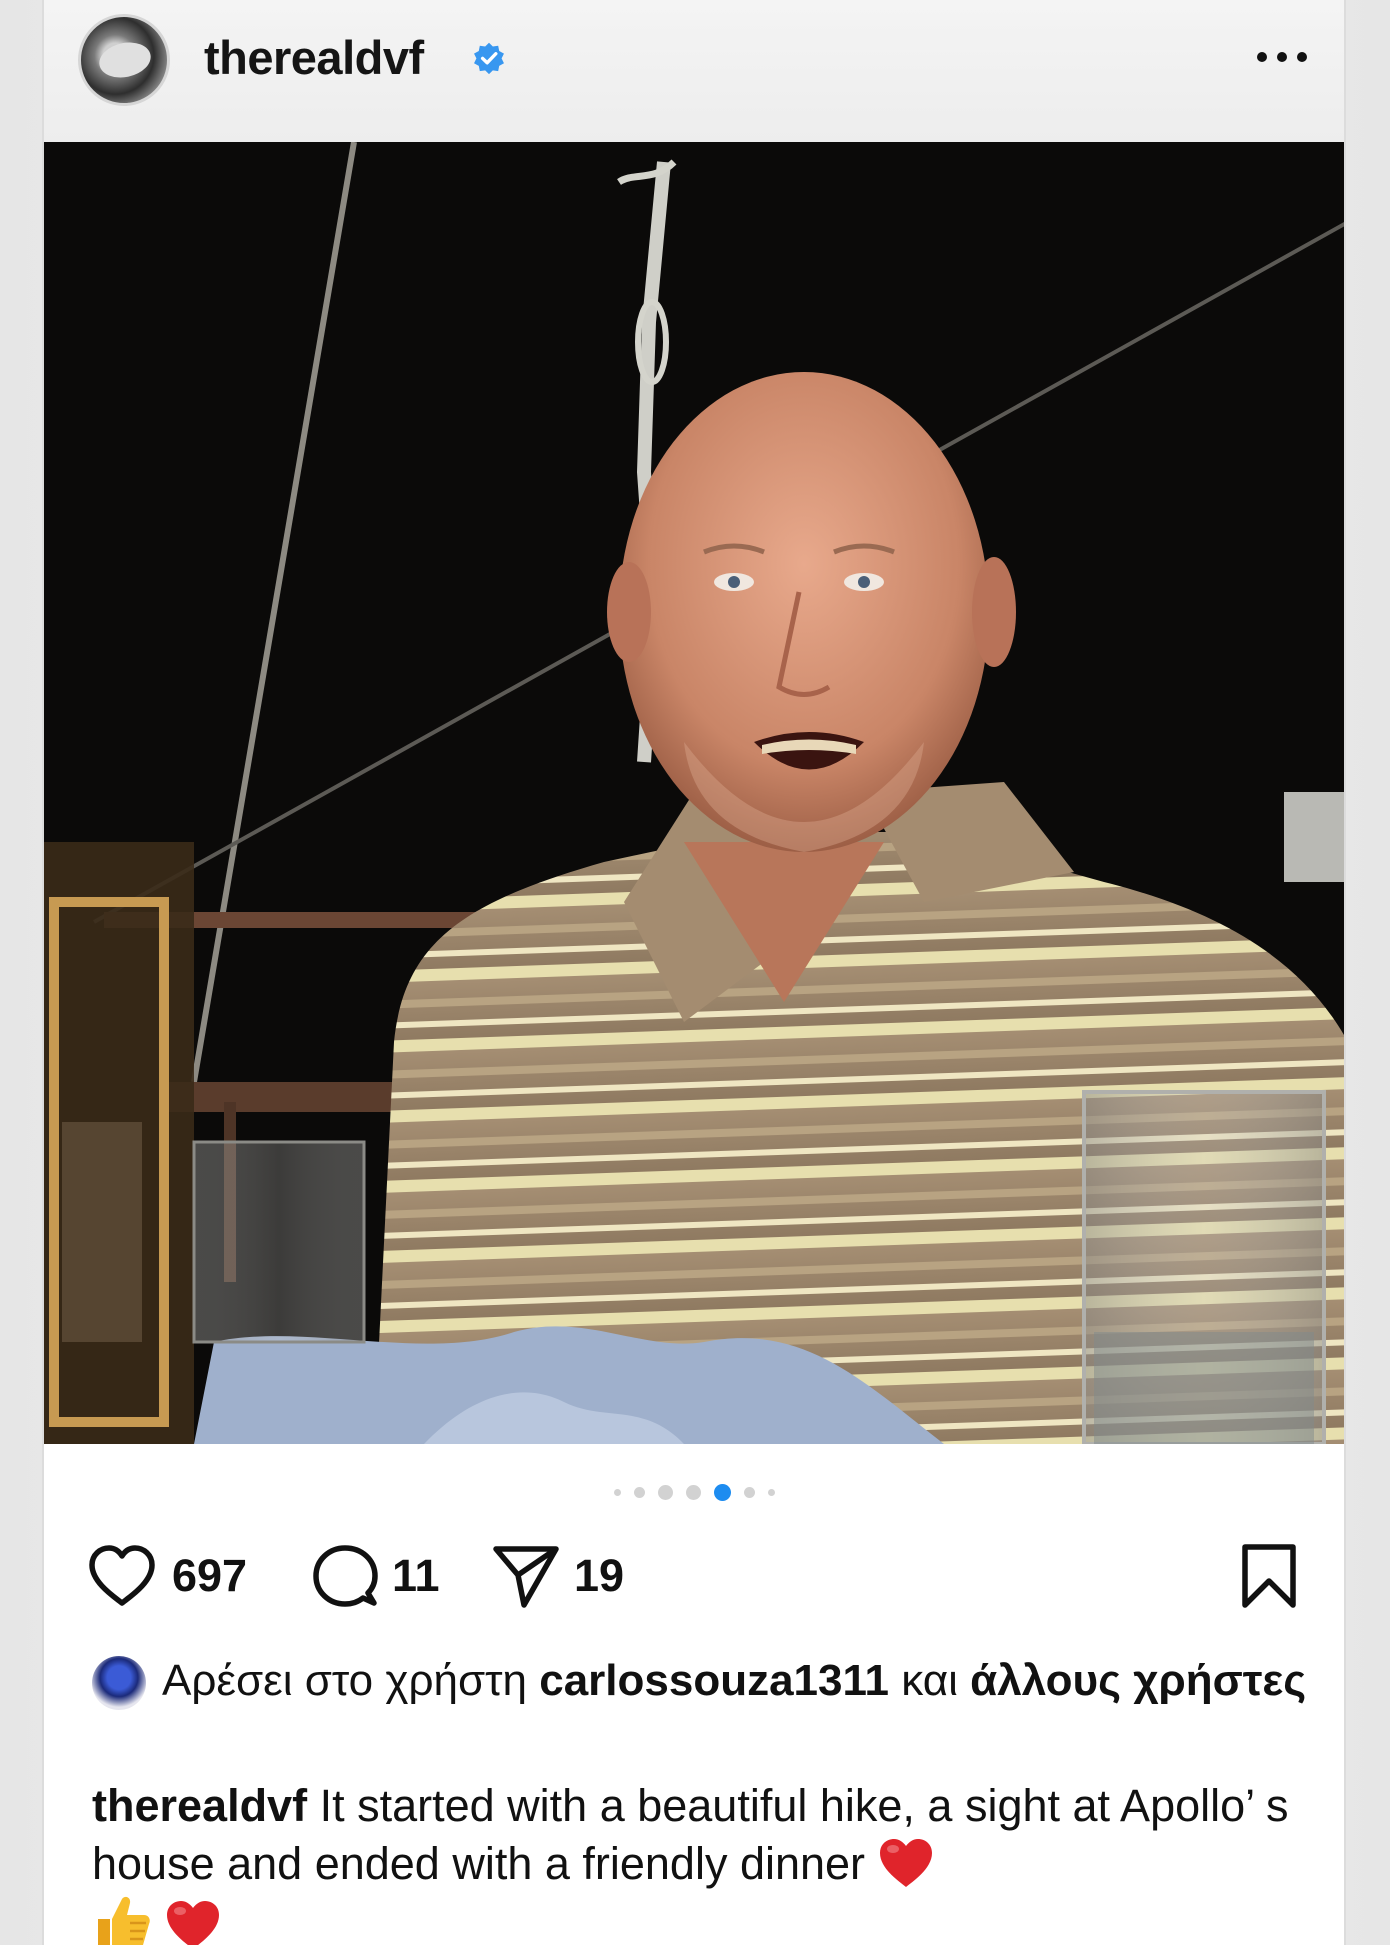 The image size is (1390, 1945). I want to click on author-avatar, so click(124, 60).